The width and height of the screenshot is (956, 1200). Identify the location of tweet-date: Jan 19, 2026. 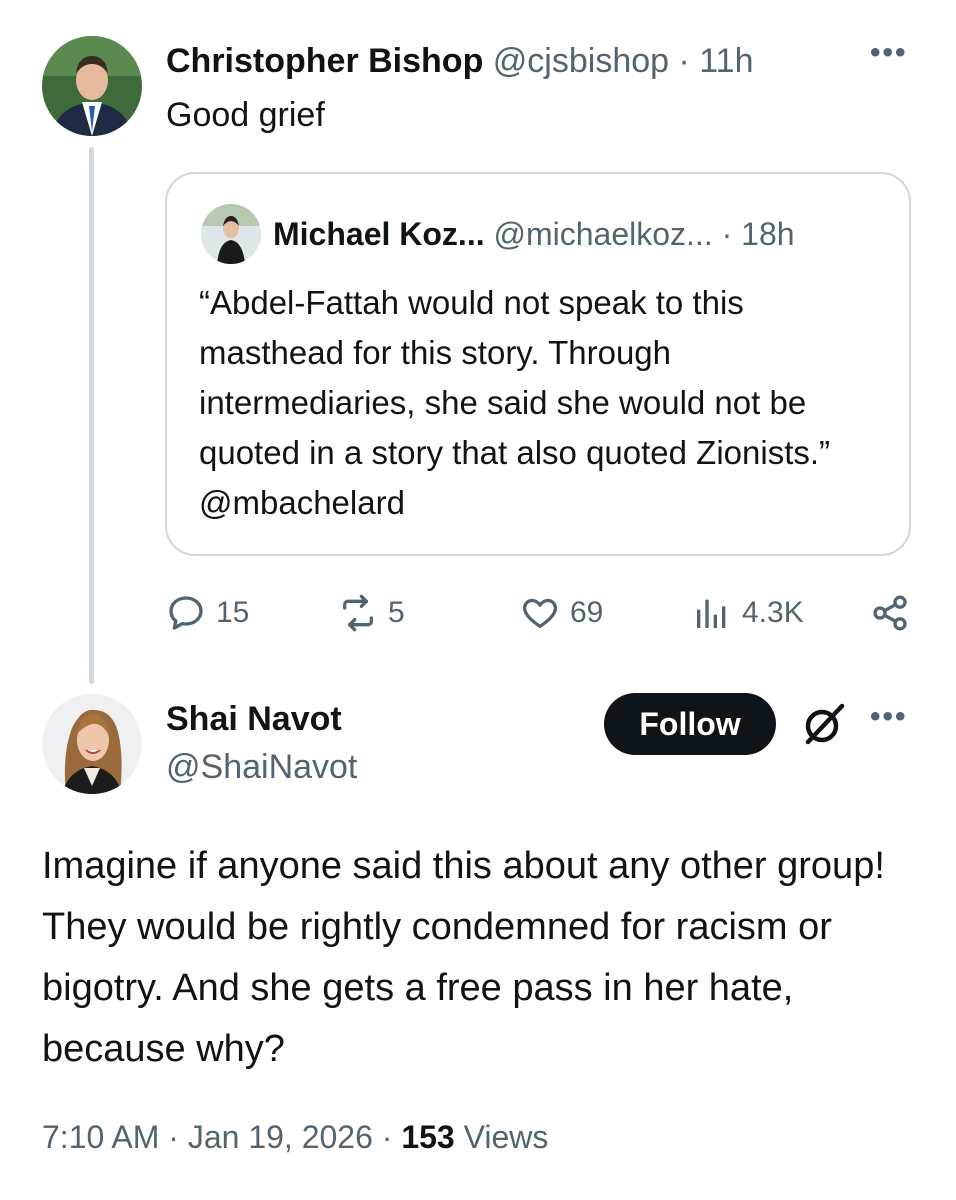
(280, 1137).